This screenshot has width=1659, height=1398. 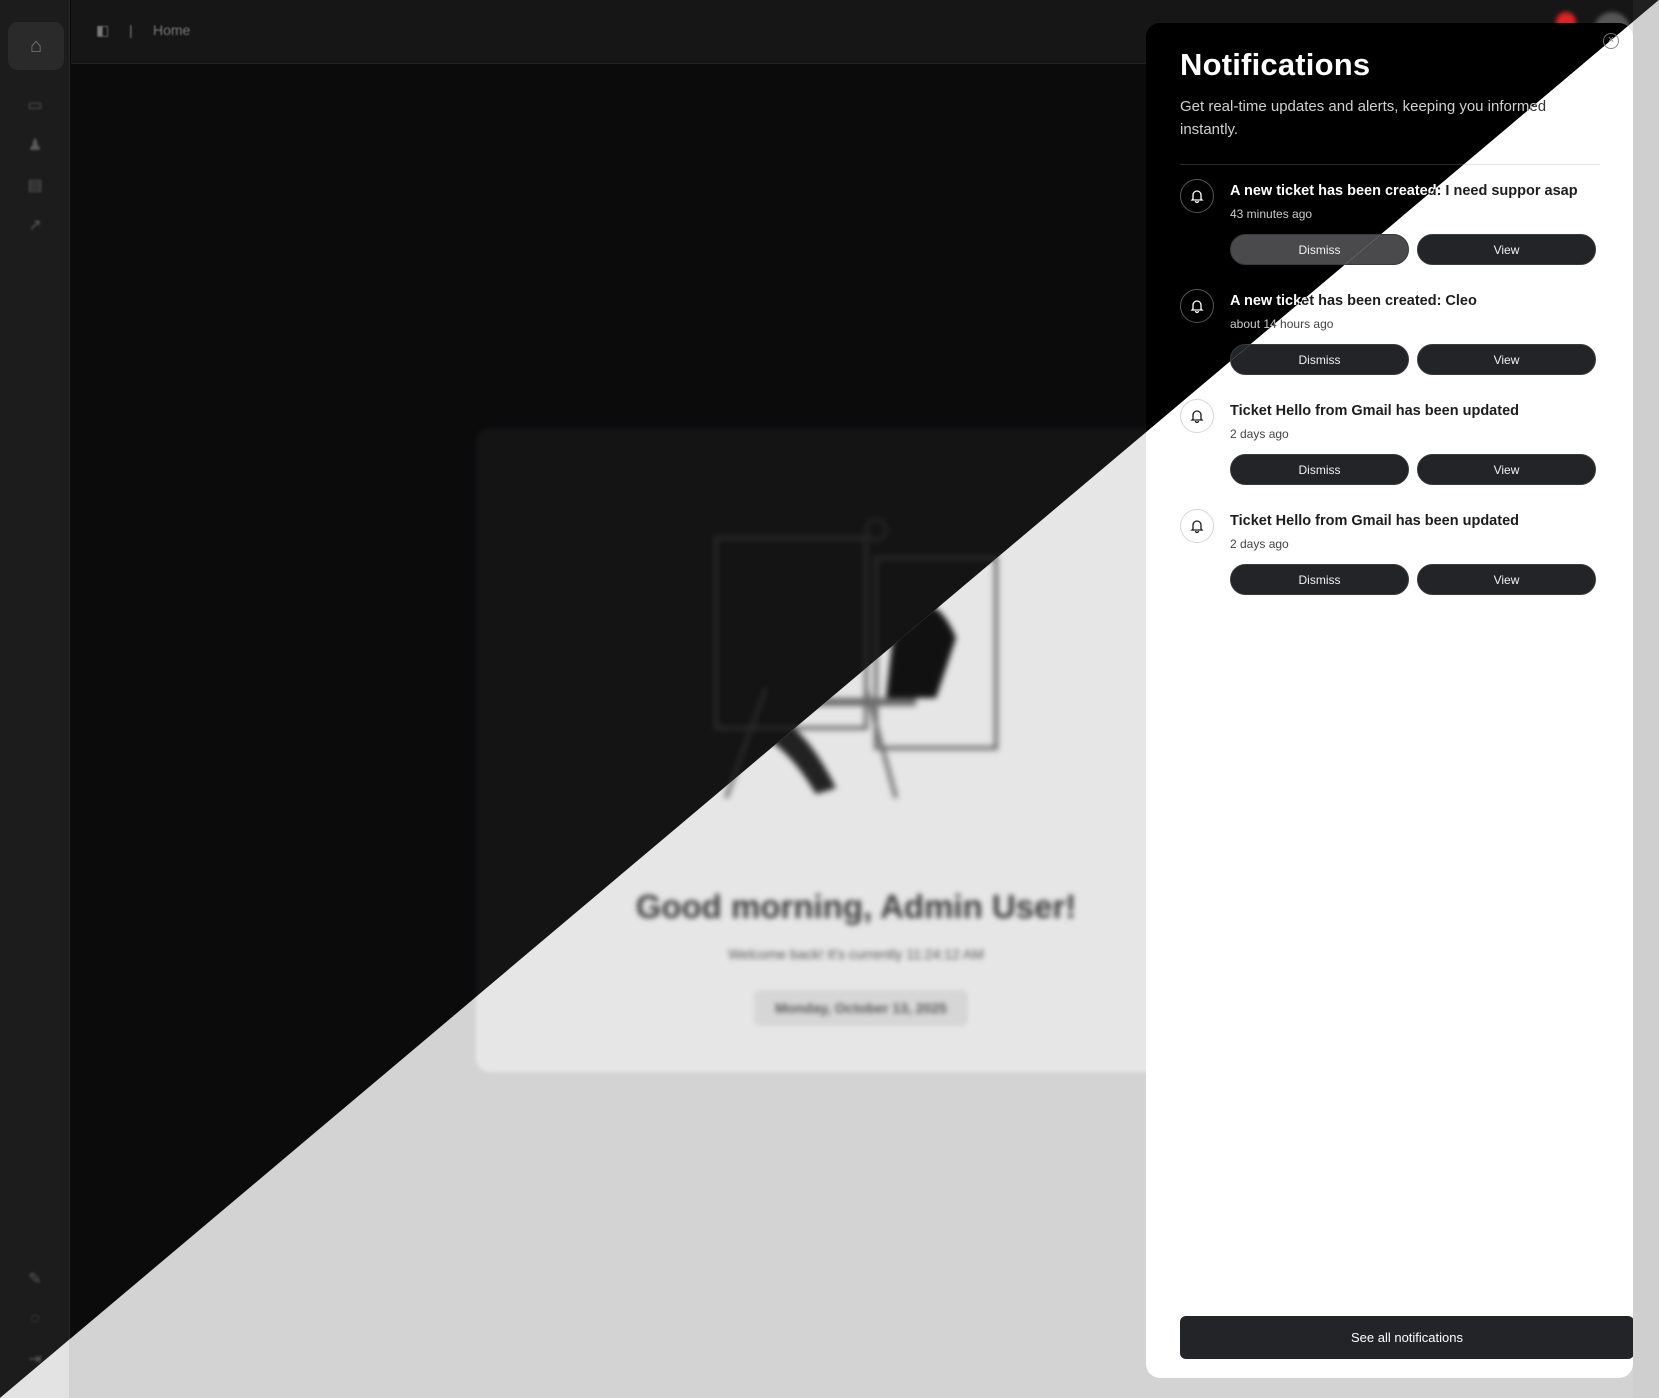 I want to click on help-icon: ◌, so click(x=35, y=1319).